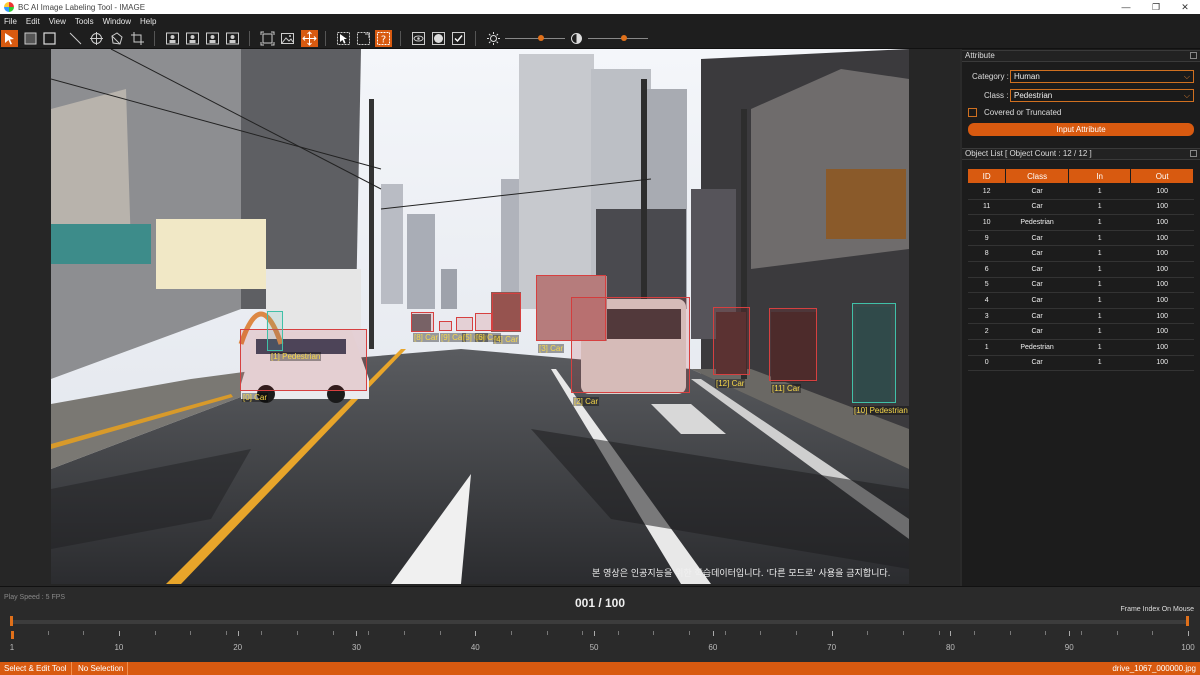 This screenshot has height=675, width=1200. I want to click on column-in: In, so click(1099, 176).